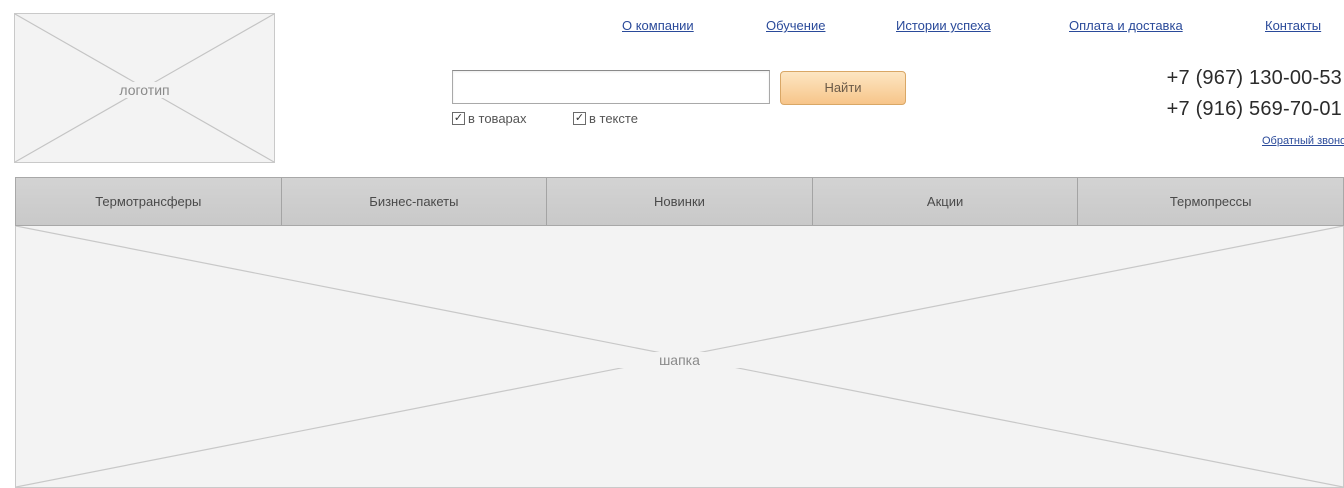 The image size is (1344, 488). I want to click on nav-link-payment-delivery: Оплата и доставка, so click(1126, 25).